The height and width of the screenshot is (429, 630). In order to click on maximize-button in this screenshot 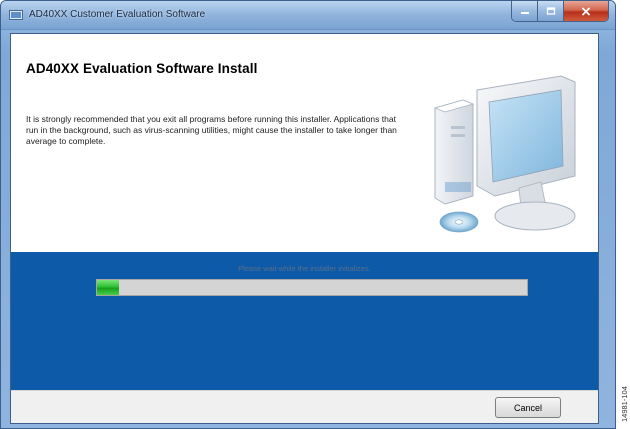, I will do `click(551, 11)`.